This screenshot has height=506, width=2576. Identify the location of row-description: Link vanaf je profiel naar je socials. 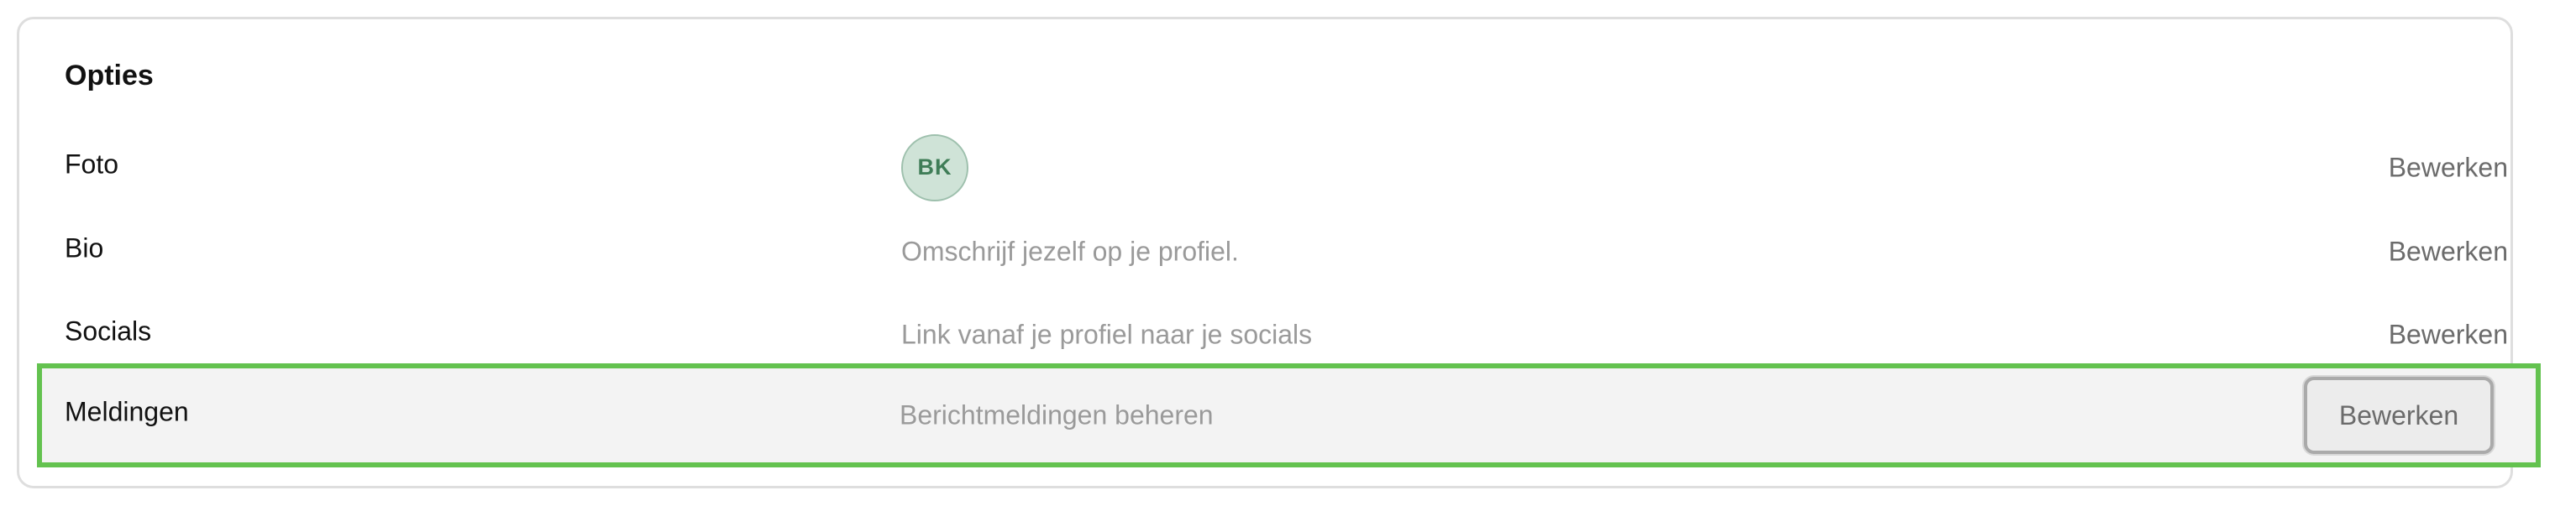
(1107, 334).